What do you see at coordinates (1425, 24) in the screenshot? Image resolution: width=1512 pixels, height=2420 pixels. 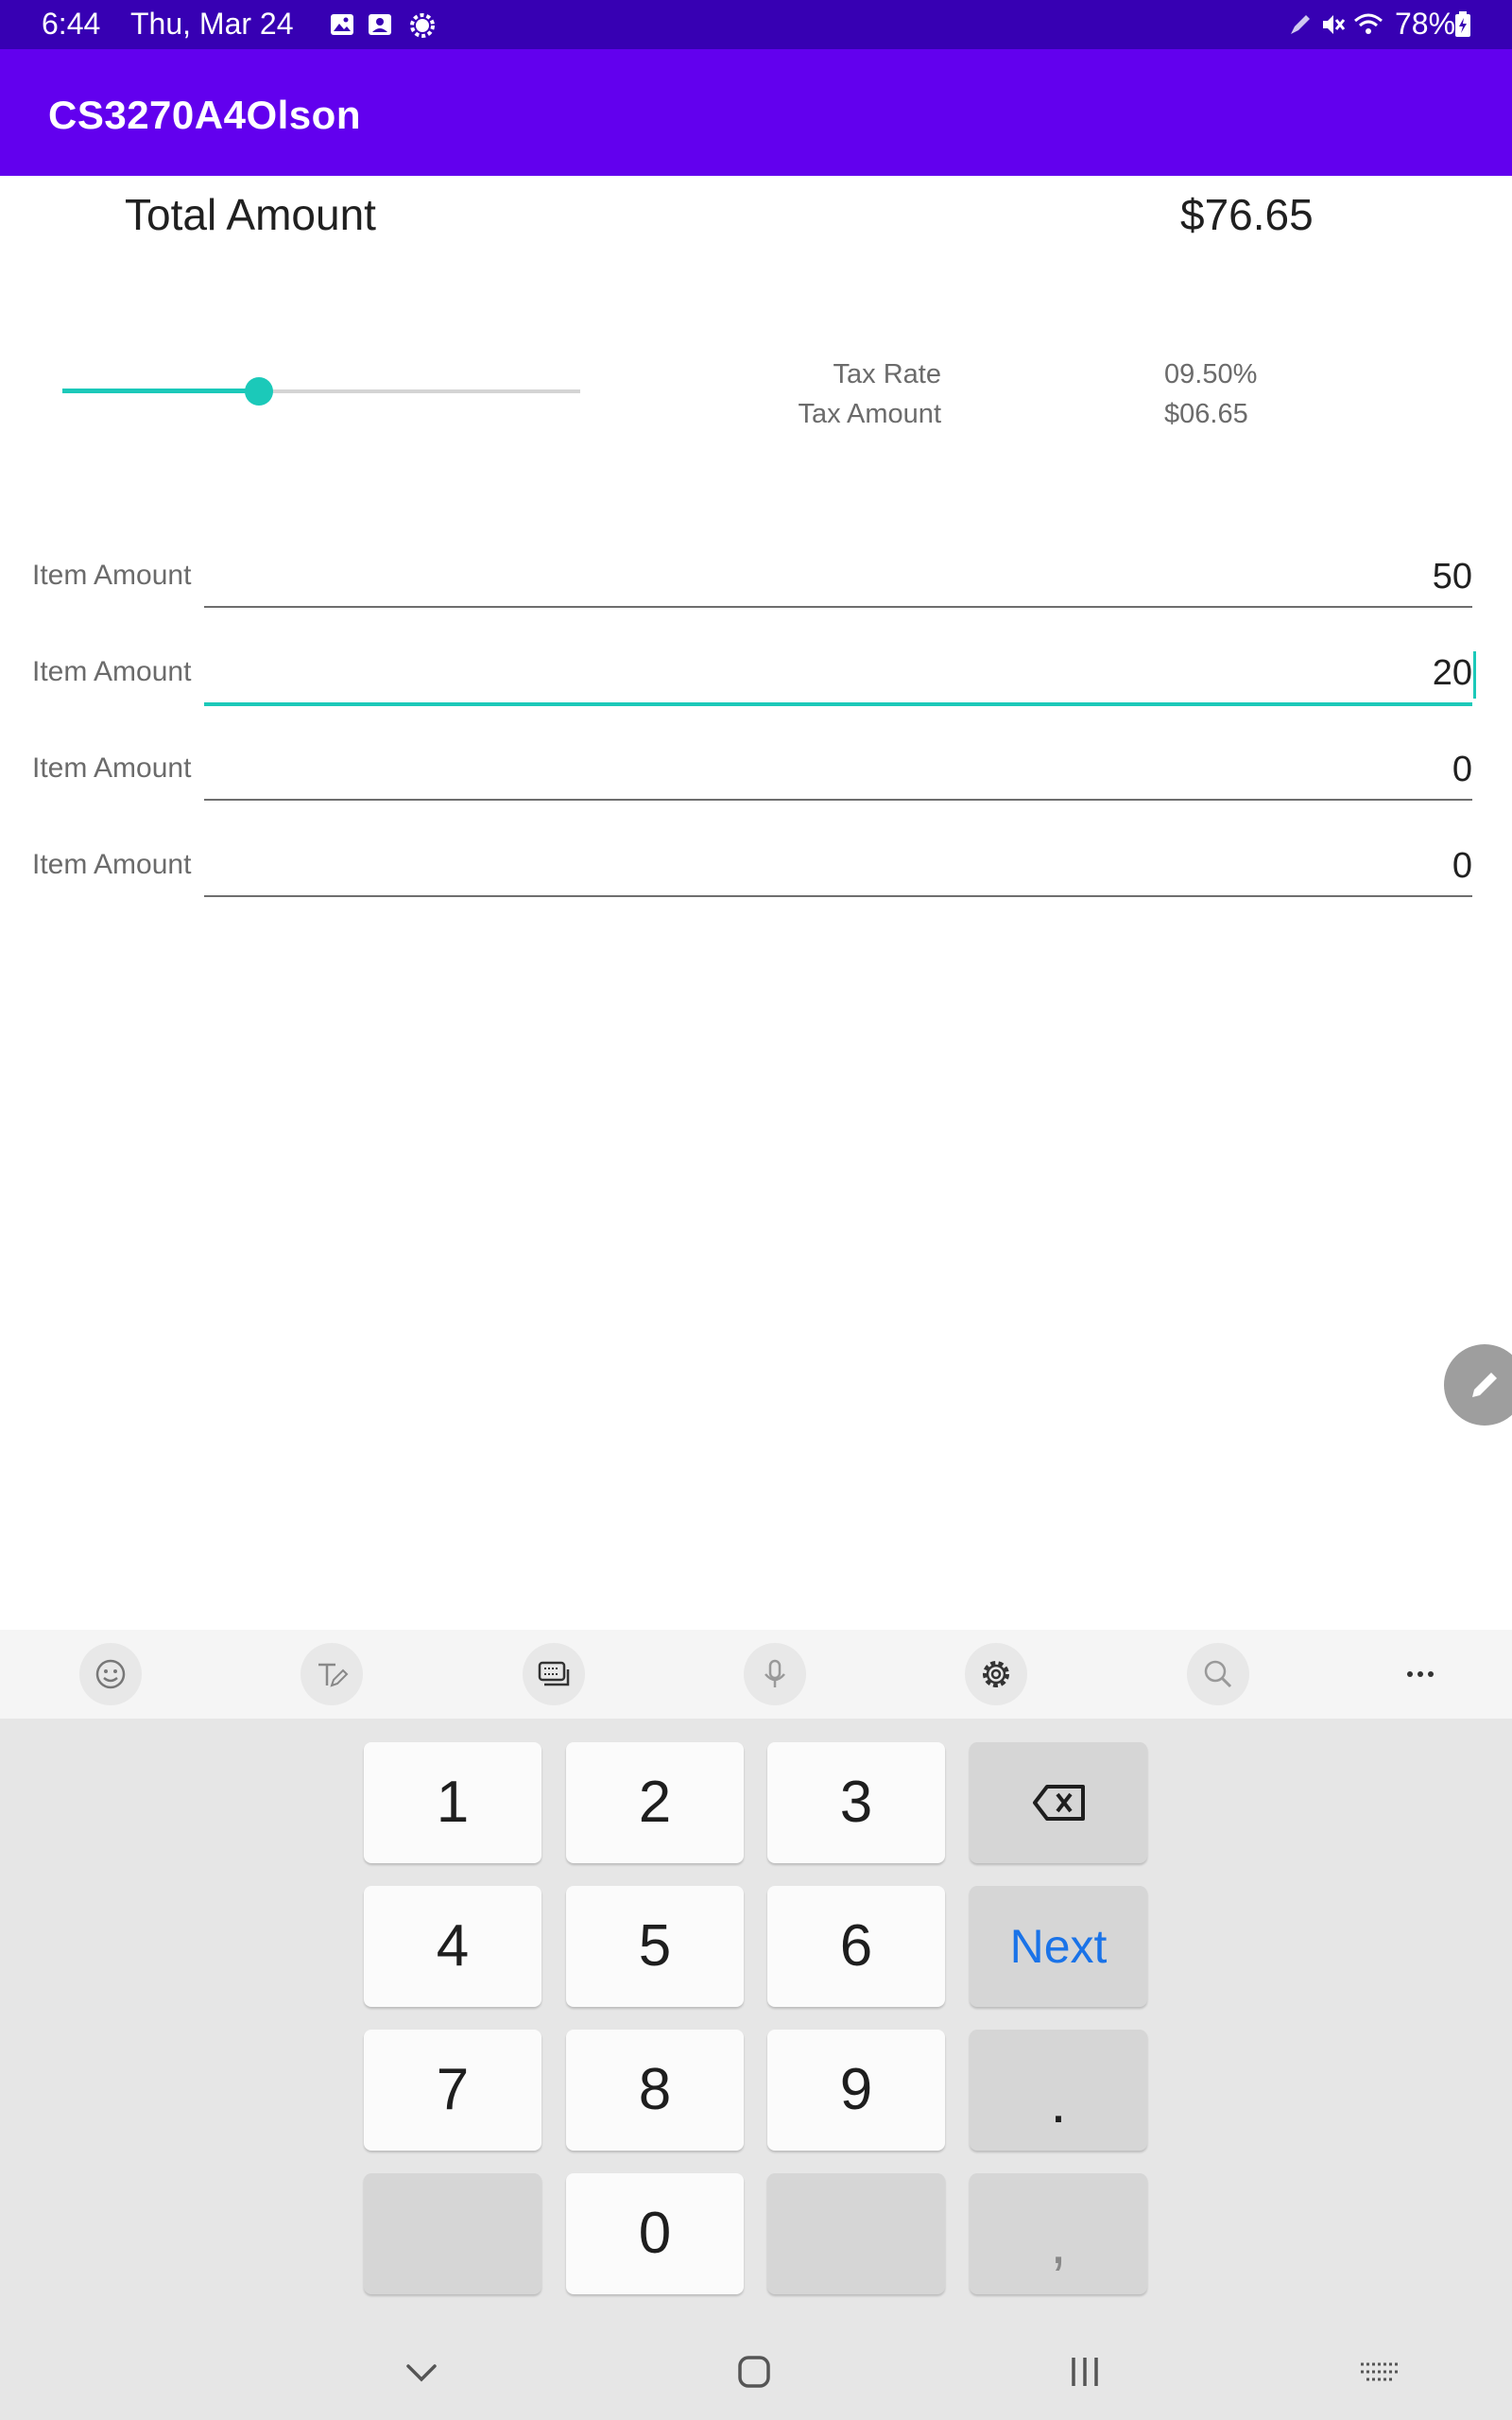 I see `battery-percentage: 78%` at bounding box center [1425, 24].